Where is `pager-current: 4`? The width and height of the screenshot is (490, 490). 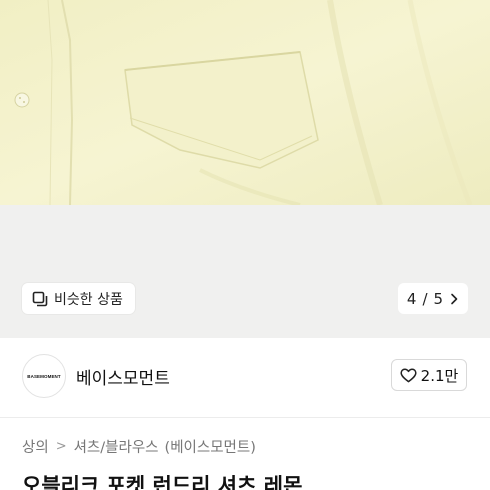 pager-current: 4 is located at coordinates (411, 298).